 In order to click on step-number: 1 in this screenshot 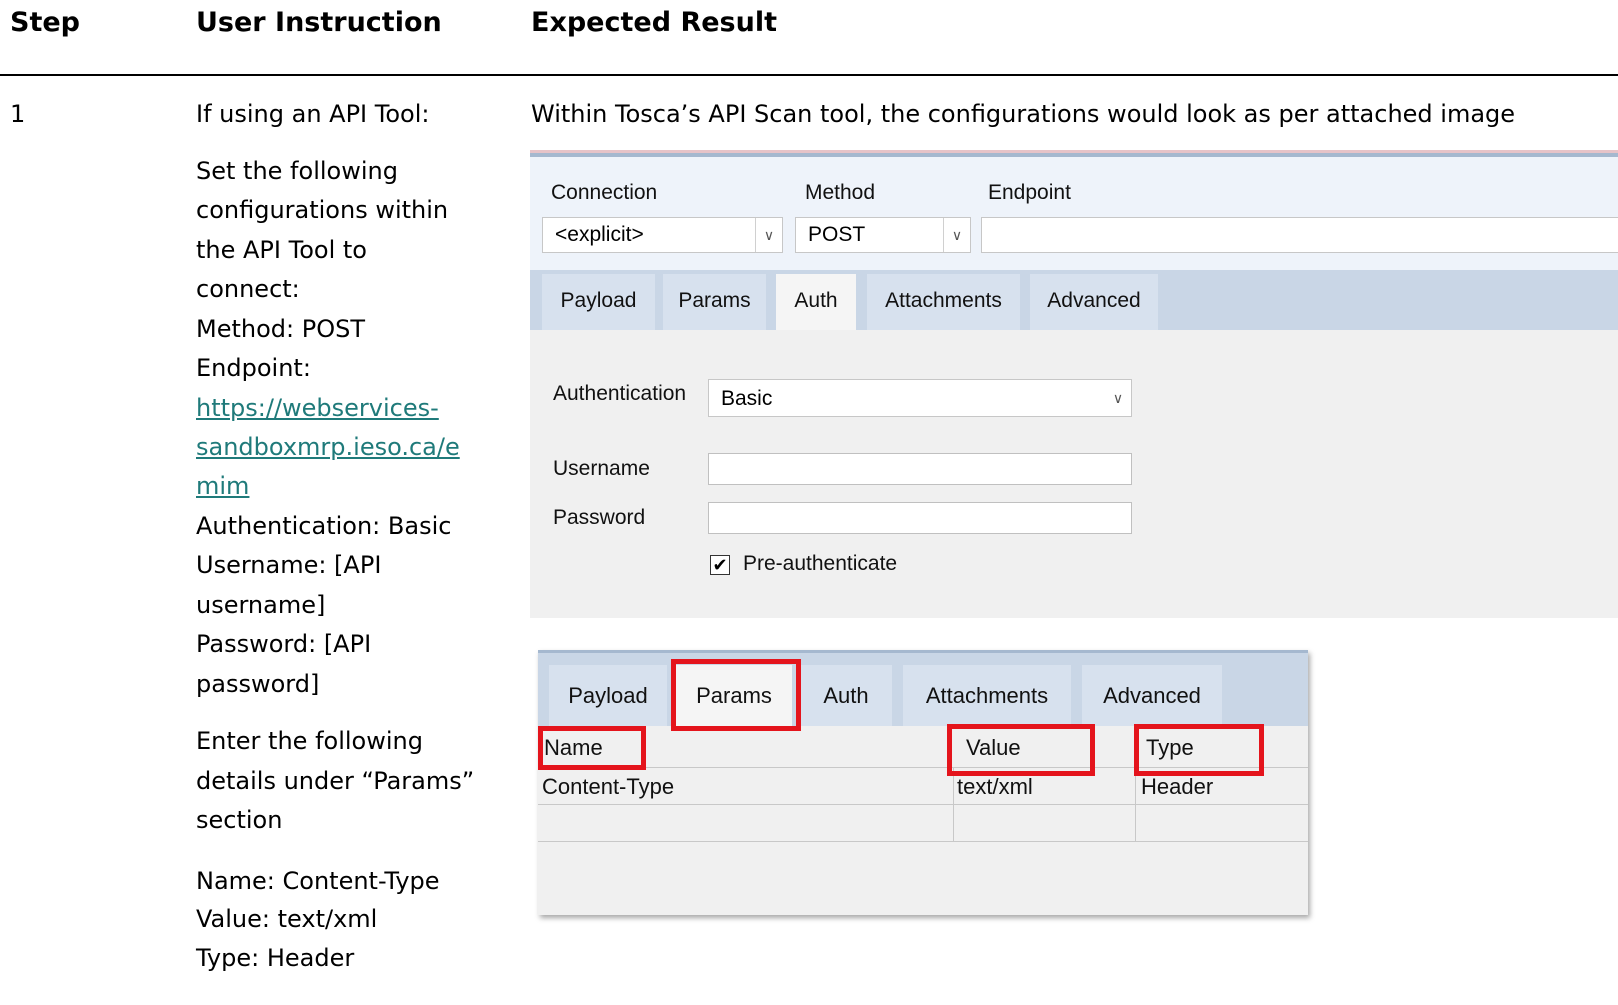, I will do `click(18, 114)`.